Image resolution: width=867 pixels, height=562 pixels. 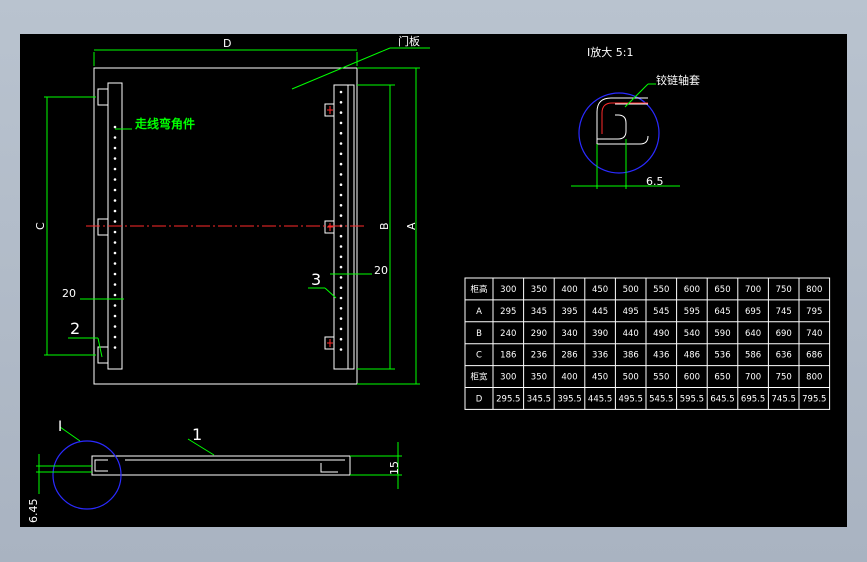 What do you see at coordinates (784, 378) in the screenshot?
I see `table-cell: 750` at bounding box center [784, 378].